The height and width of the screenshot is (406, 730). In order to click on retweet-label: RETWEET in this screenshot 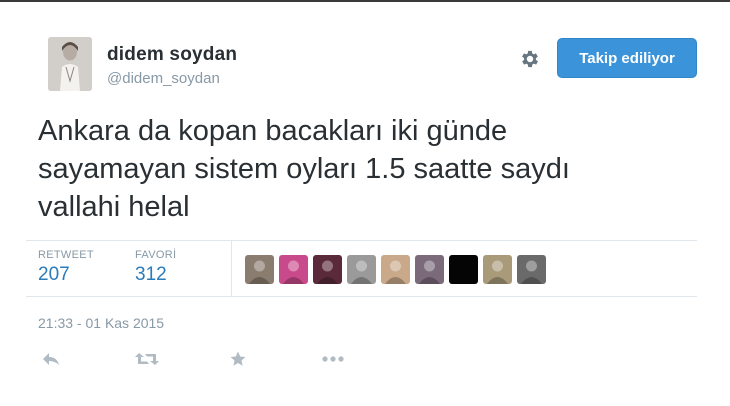, I will do `click(66, 255)`.